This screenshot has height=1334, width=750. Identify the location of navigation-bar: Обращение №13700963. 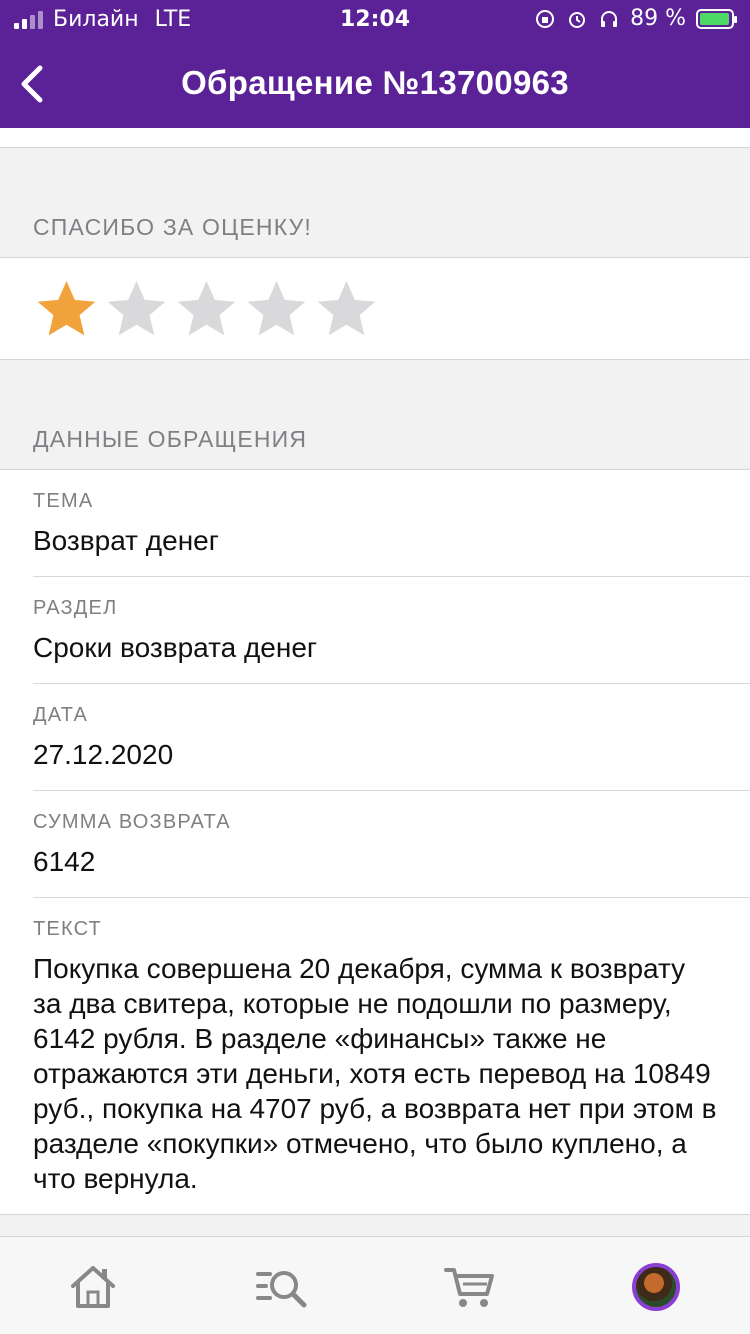
(375, 84).